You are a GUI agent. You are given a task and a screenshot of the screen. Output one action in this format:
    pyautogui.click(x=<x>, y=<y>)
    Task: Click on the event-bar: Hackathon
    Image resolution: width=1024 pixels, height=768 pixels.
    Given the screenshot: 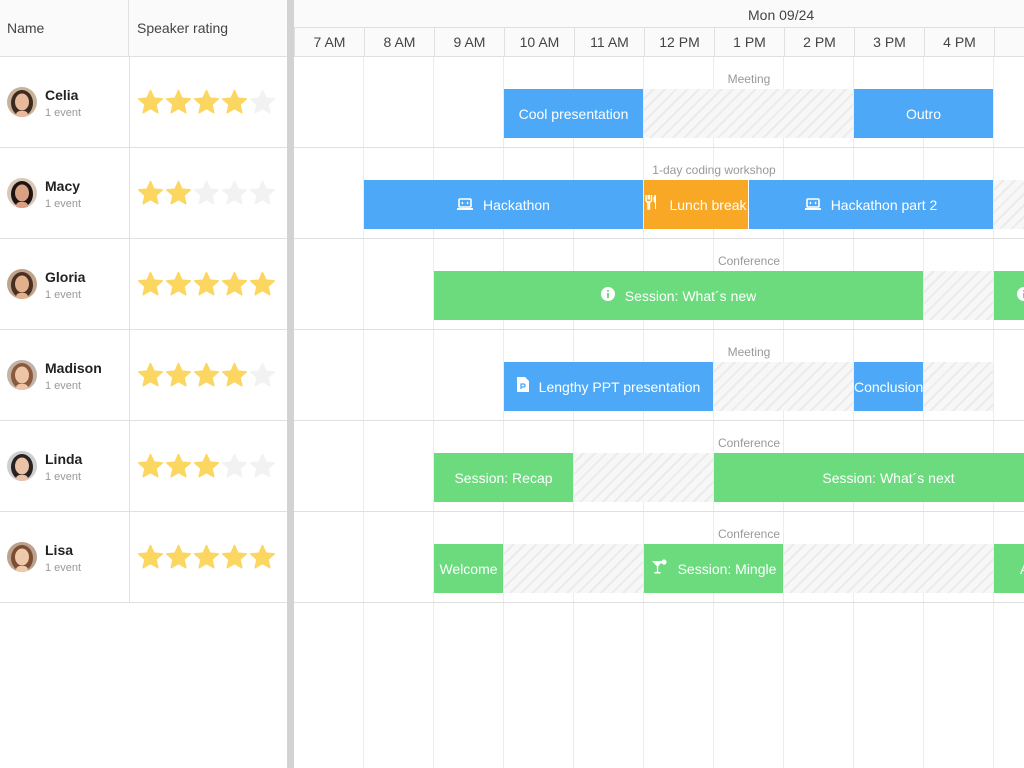 What is the action you would take?
    pyautogui.click(x=503, y=204)
    